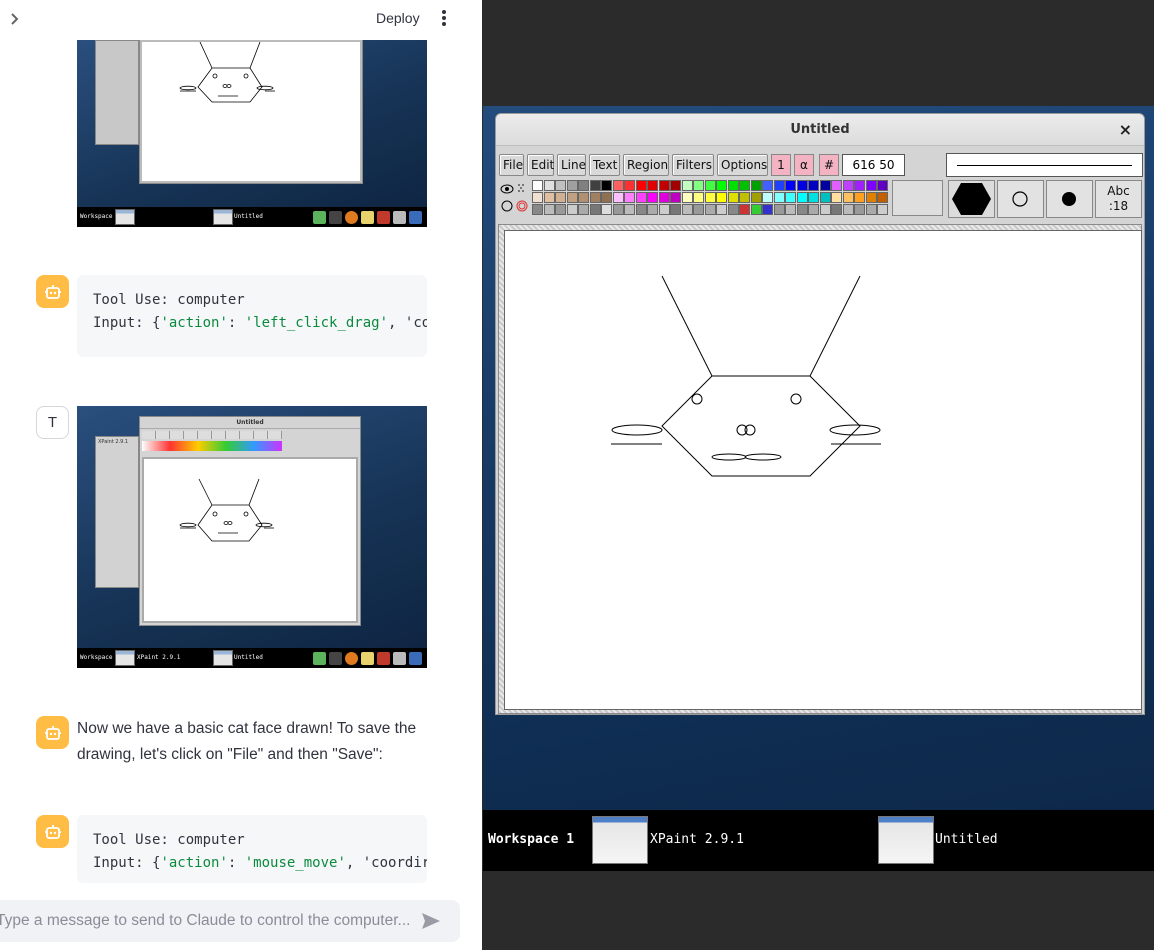 This screenshot has width=1154, height=950. What do you see at coordinates (781, 165) in the screenshot?
I see `brush-size-button: 1` at bounding box center [781, 165].